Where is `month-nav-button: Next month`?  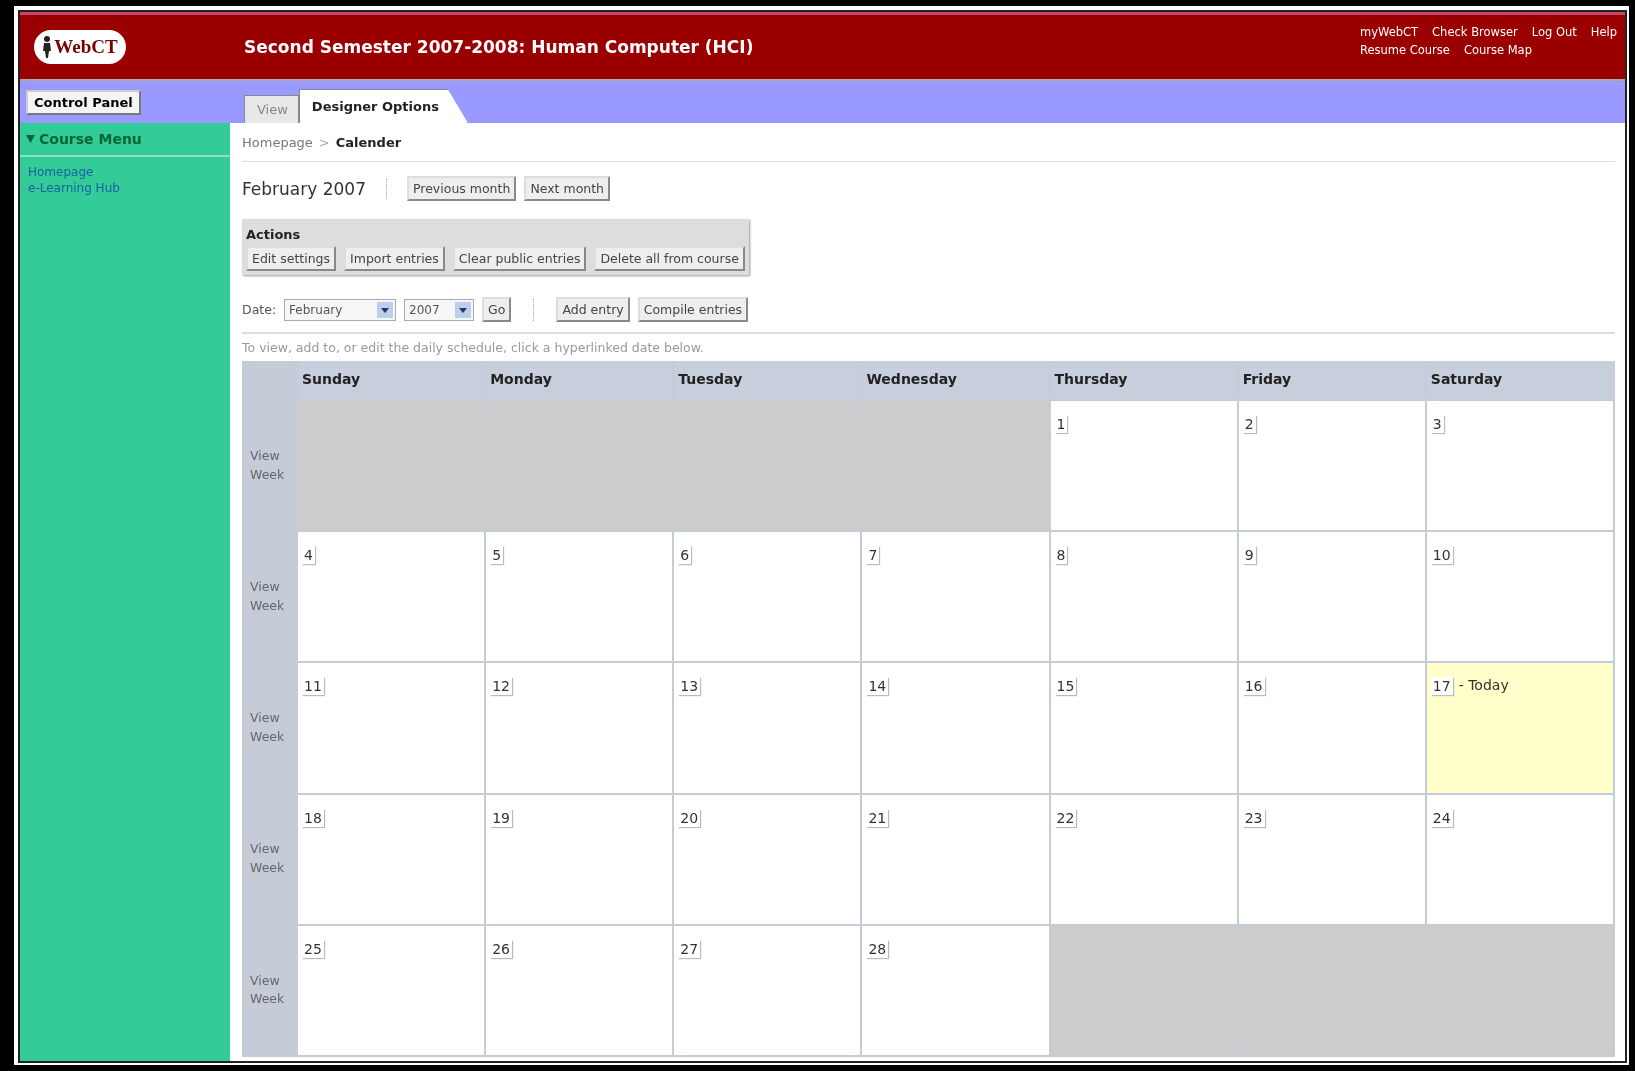
month-nav-button: Next month is located at coordinates (567, 188).